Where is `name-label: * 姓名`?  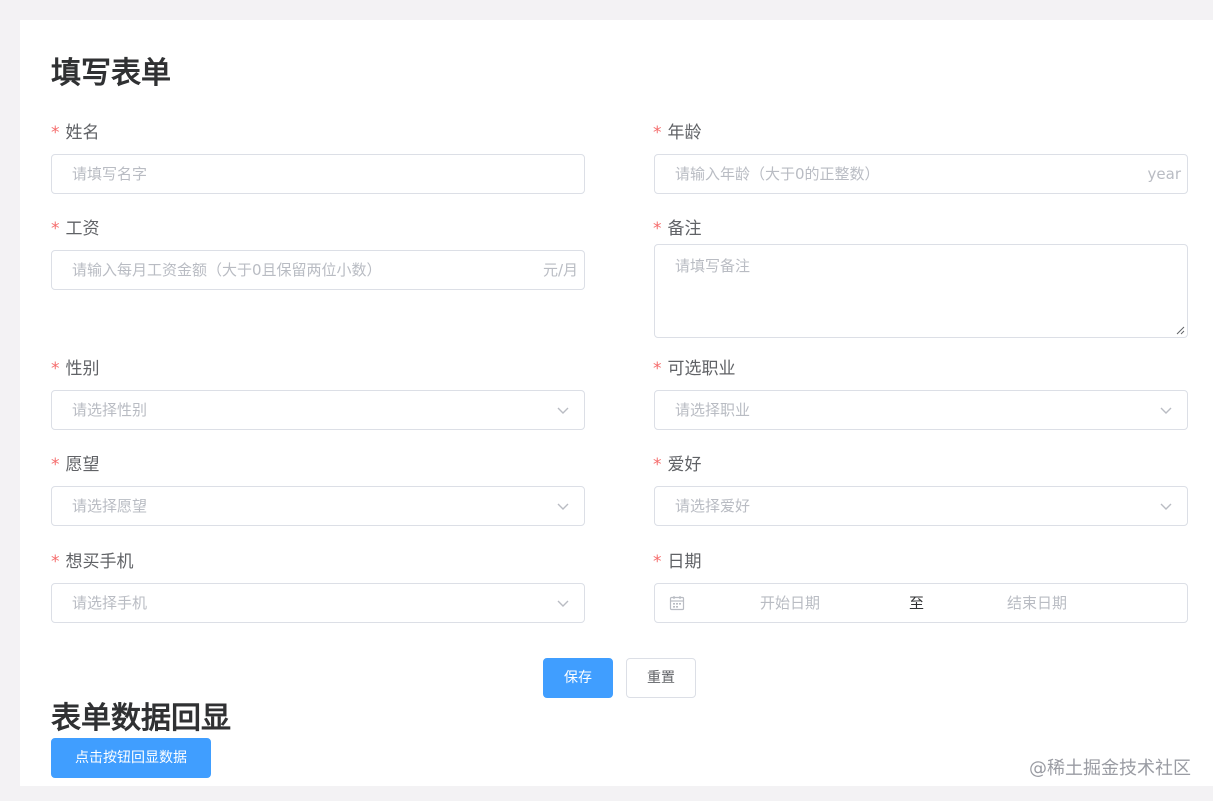 name-label: * 姓名 is located at coordinates (75, 133).